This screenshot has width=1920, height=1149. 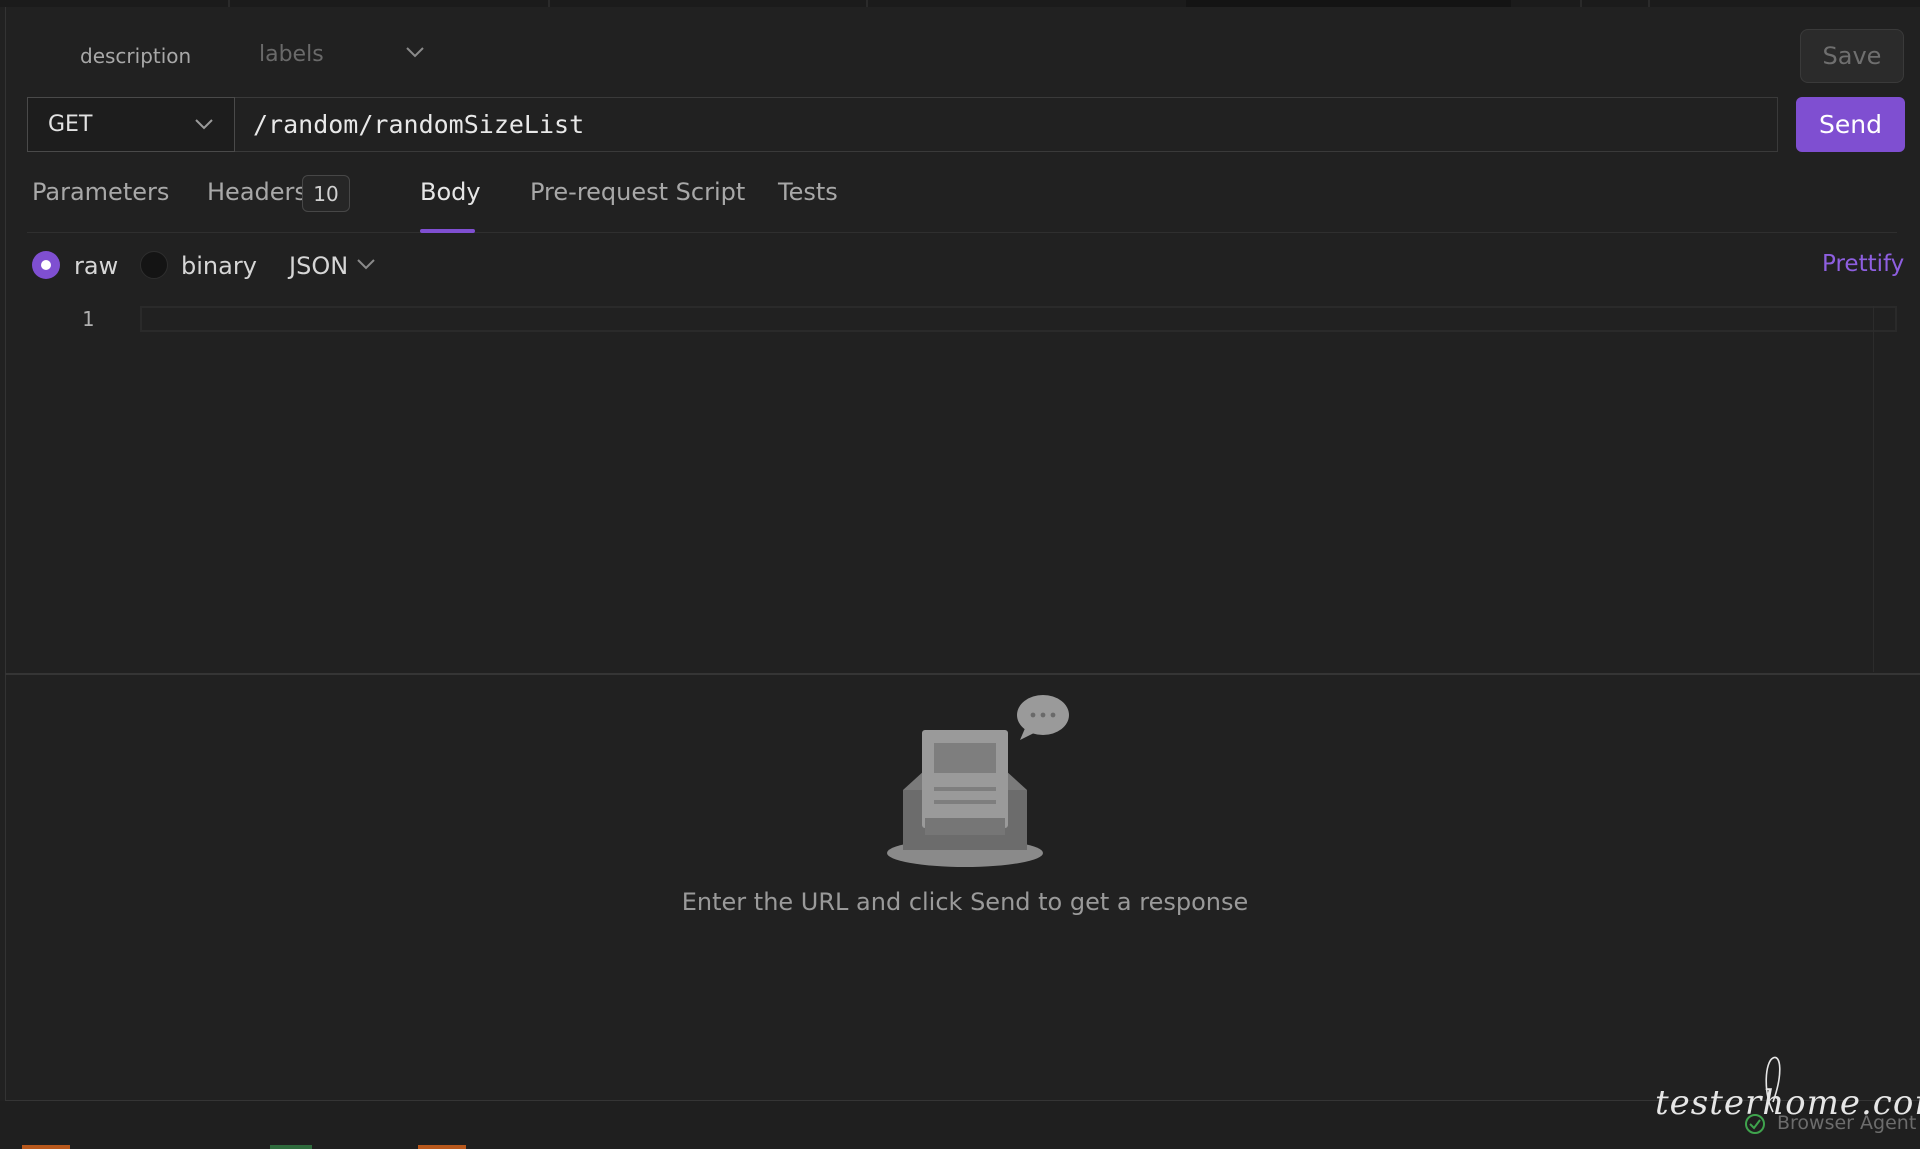 What do you see at coordinates (960, 1125) in the screenshot?
I see `status-bar` at bounding box center [960, 1125].